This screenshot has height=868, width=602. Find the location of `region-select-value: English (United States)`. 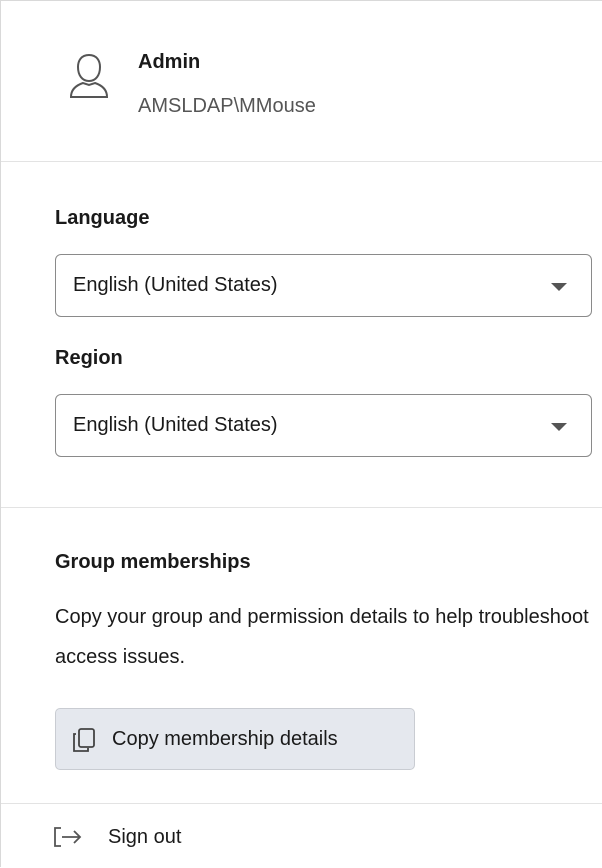

region-select-value: English (United States) is located at coordinates (175, 425).